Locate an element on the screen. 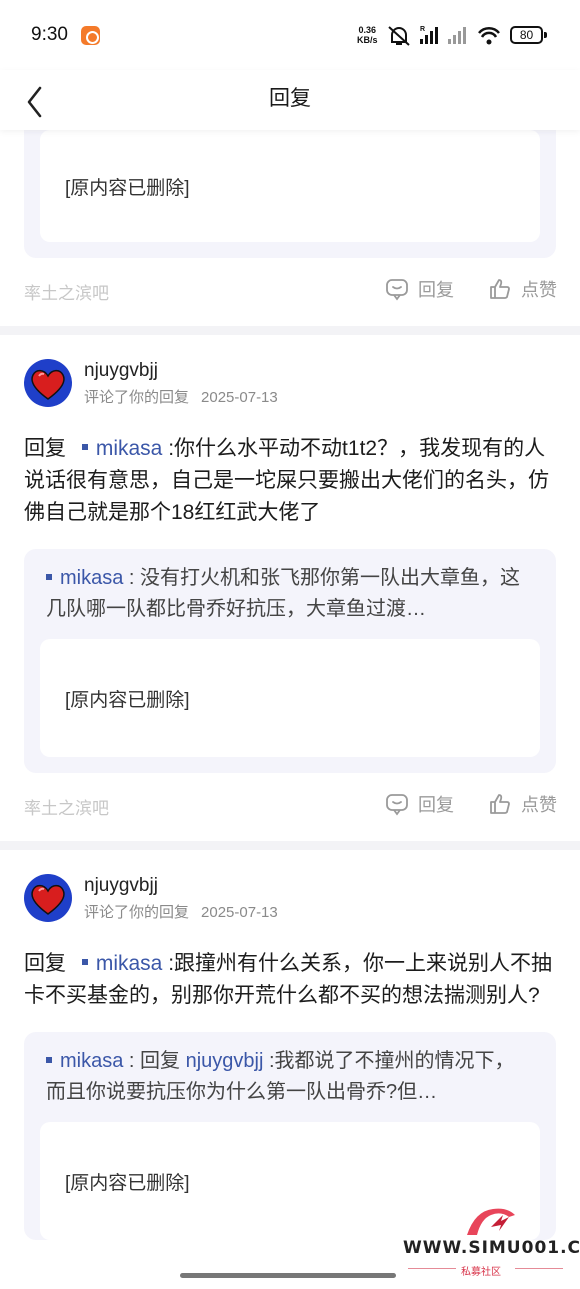  signal-icon: R is located at coordinates (429, 35).